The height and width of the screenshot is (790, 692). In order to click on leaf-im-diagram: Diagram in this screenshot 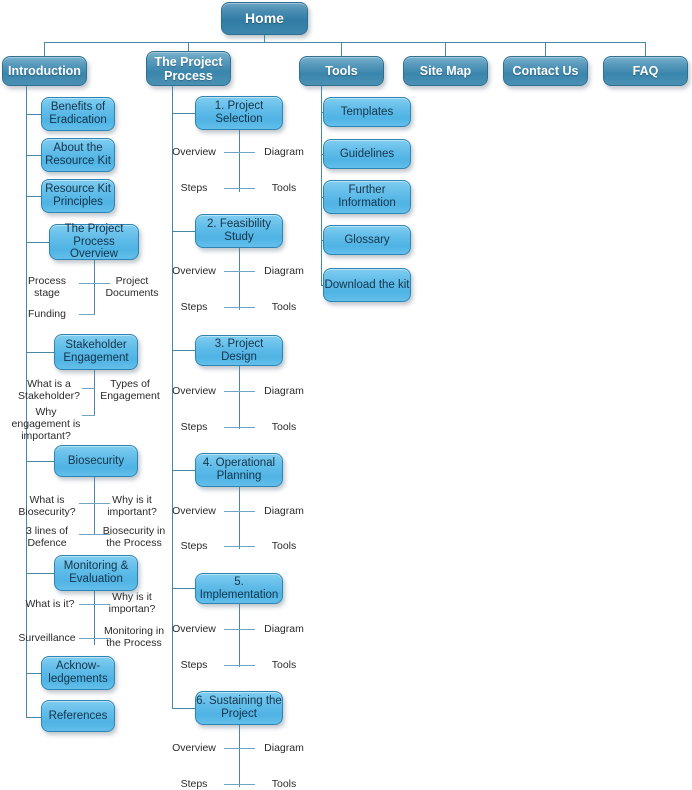, I will do `click(284, 629)`.